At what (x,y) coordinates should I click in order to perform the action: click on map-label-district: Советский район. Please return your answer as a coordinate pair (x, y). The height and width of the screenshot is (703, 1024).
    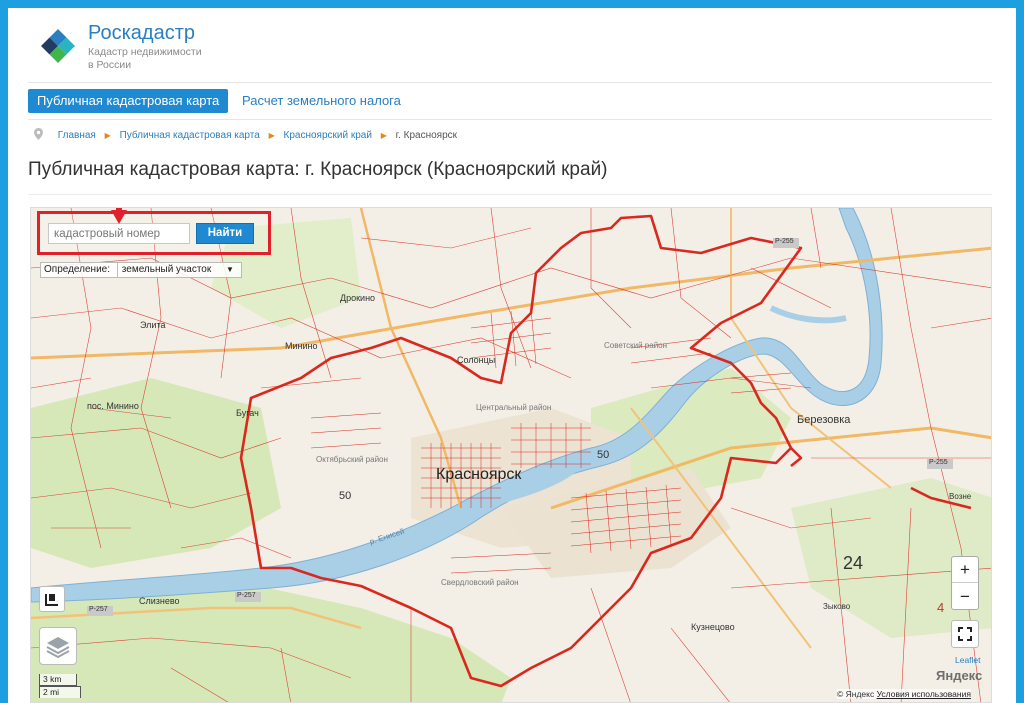
    Looking at the image, I should click on (636, 345).